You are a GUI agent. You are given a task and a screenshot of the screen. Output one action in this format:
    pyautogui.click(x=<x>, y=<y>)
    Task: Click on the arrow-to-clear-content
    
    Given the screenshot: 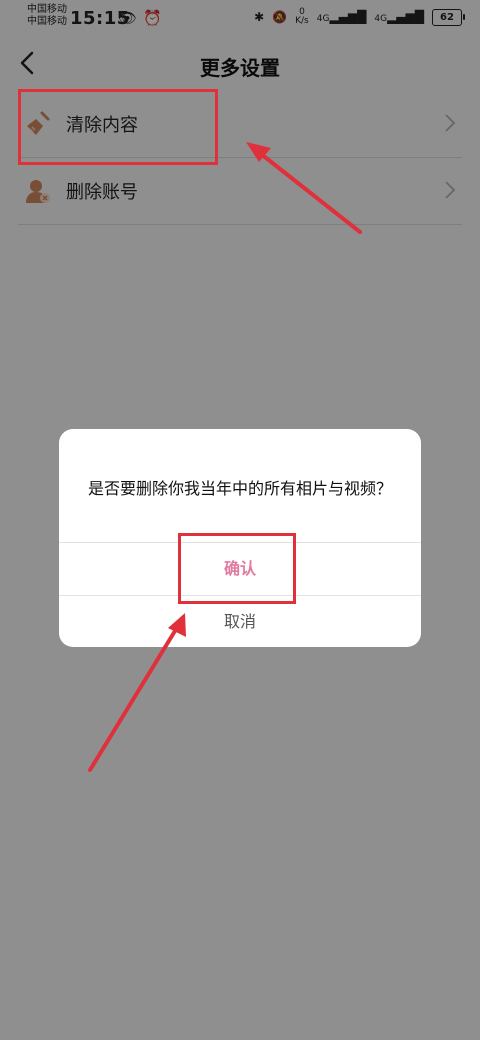 What is the action you would take?
    pyautogui.click(x=304, y=188)
    